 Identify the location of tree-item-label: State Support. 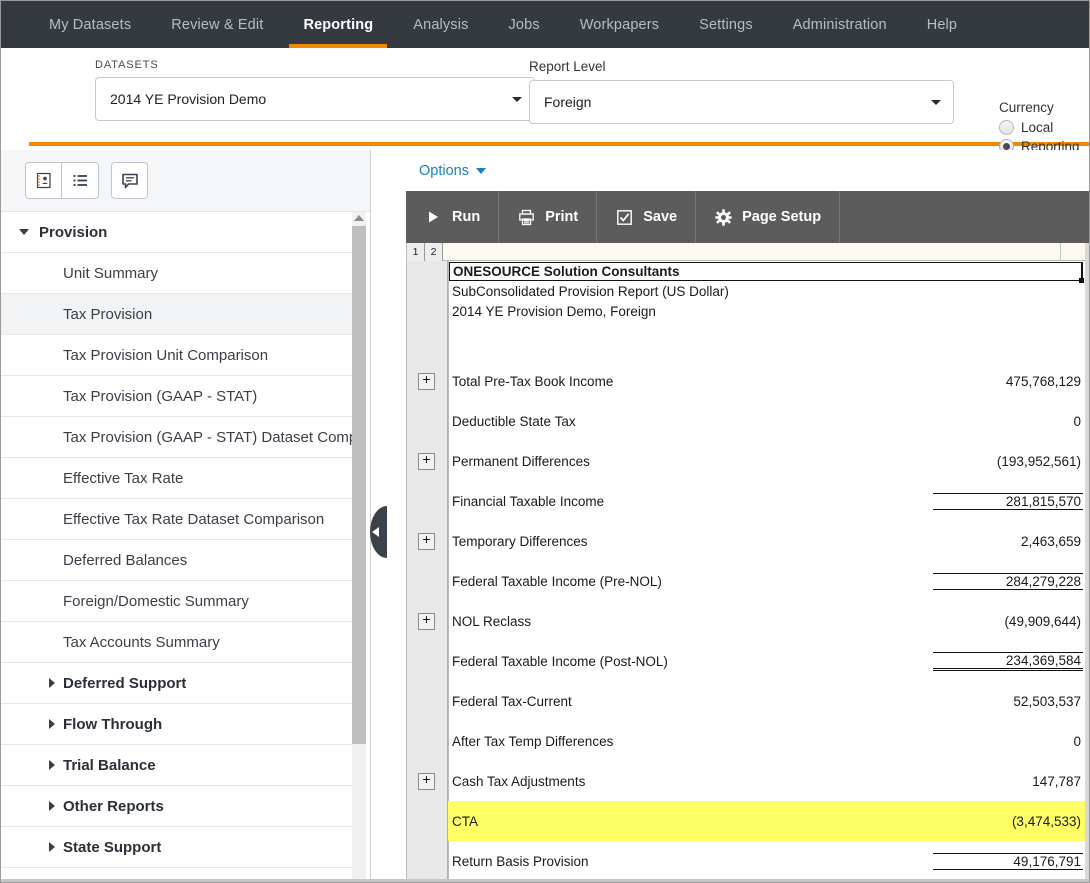
(112, 847).